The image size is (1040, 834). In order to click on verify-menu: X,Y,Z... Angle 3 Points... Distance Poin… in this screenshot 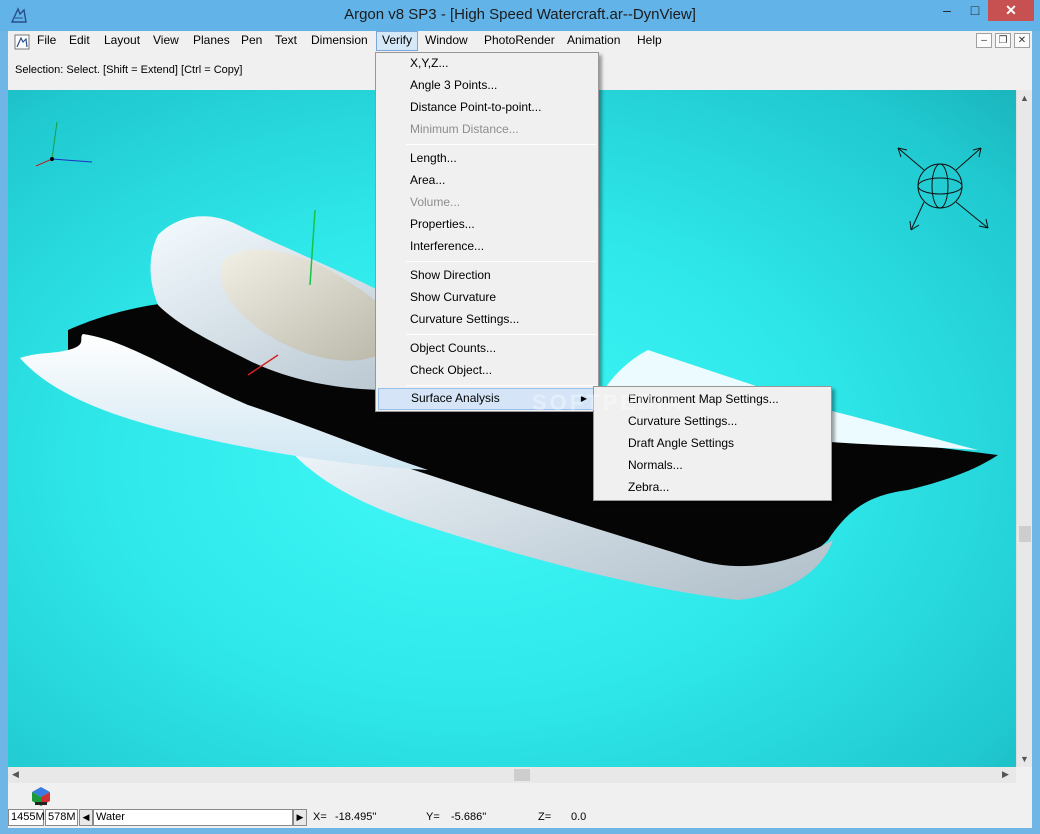, I will do `click(487, 232)`.